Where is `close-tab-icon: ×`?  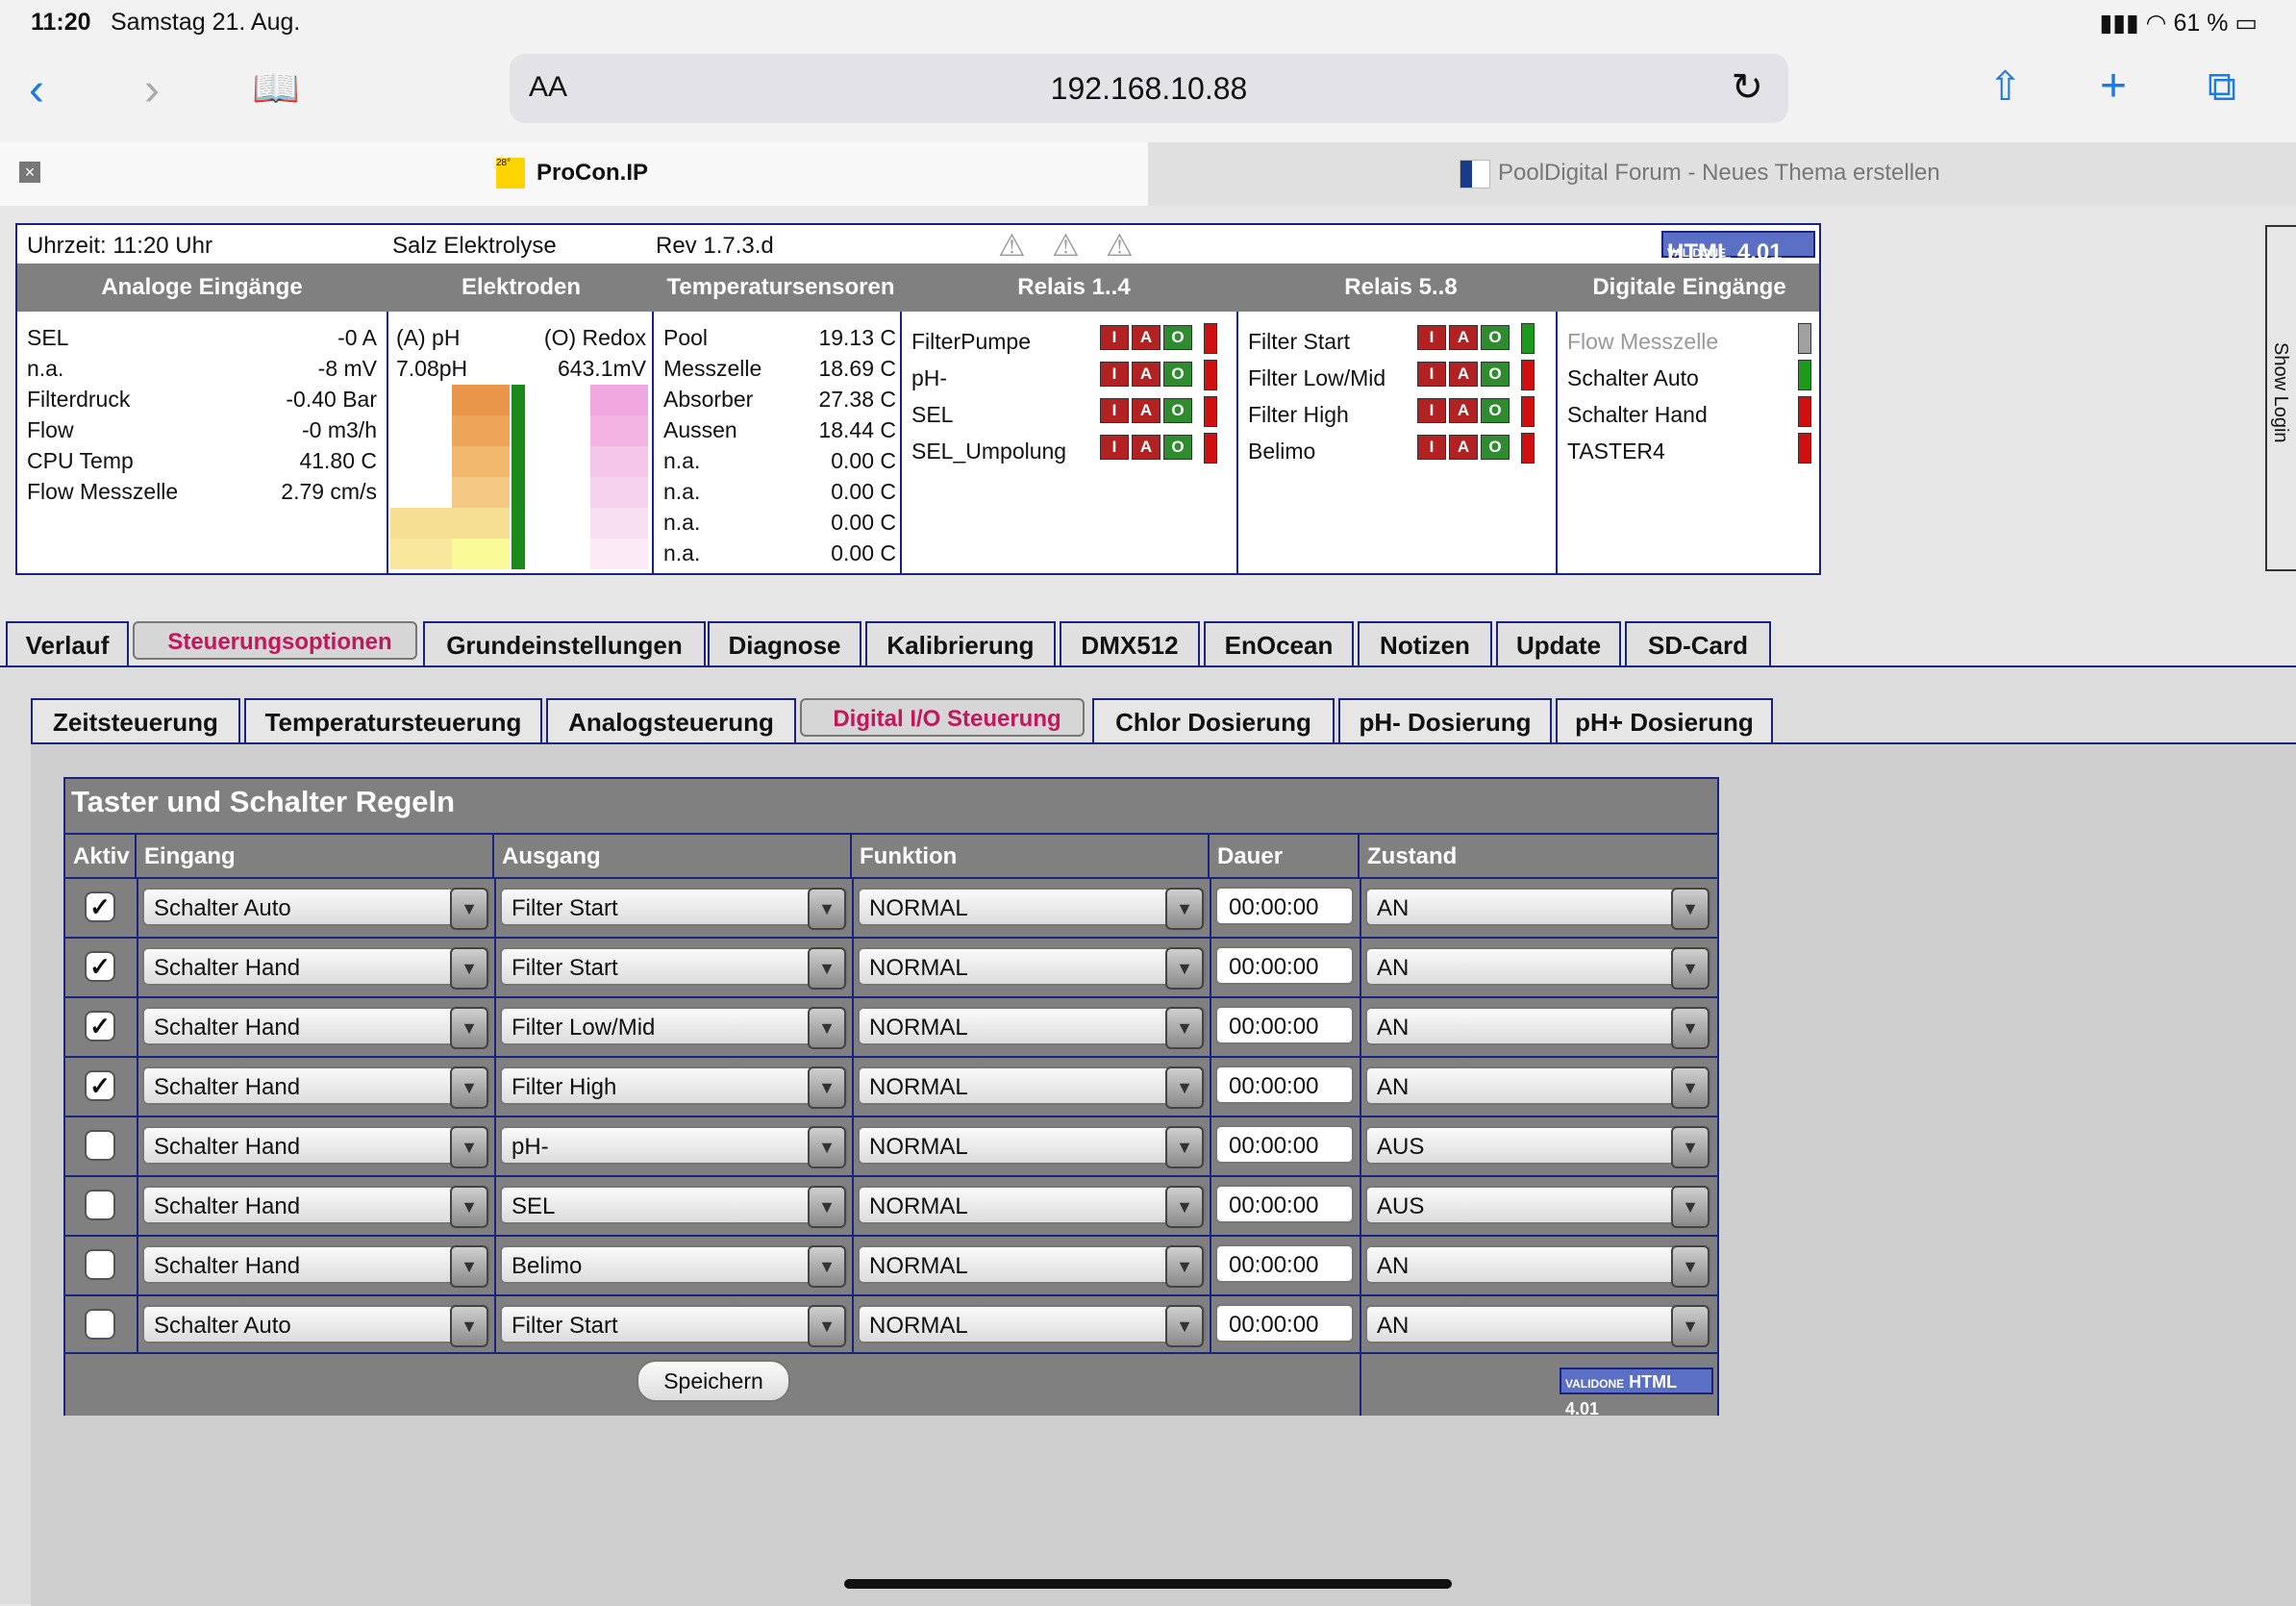 close-tab-icon: × is located at coordinates (29, 172).